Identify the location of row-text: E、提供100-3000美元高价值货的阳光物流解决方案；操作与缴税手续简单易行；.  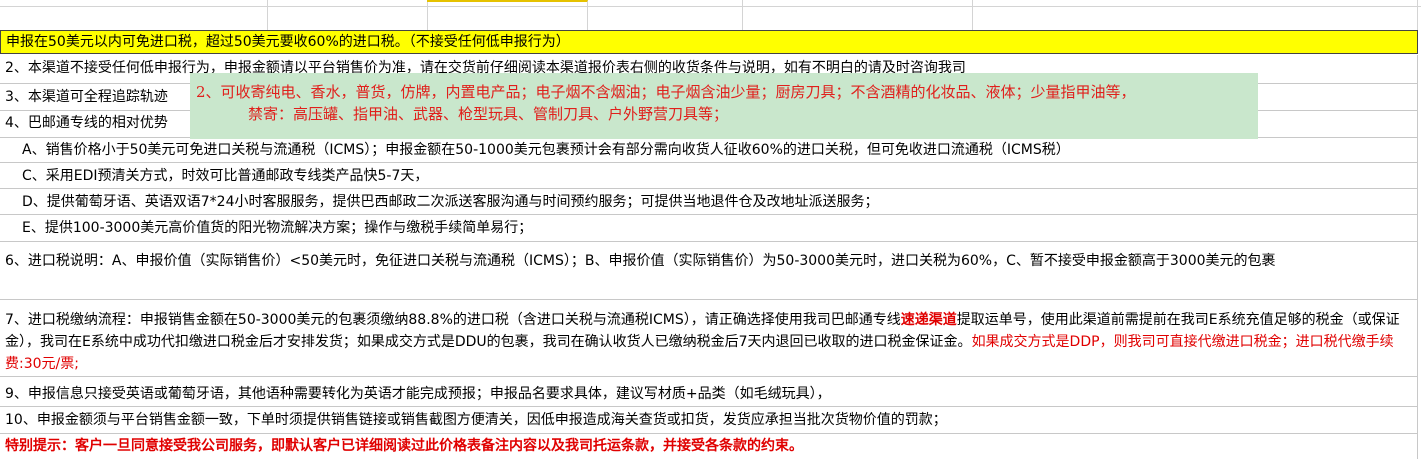
(277, 228).